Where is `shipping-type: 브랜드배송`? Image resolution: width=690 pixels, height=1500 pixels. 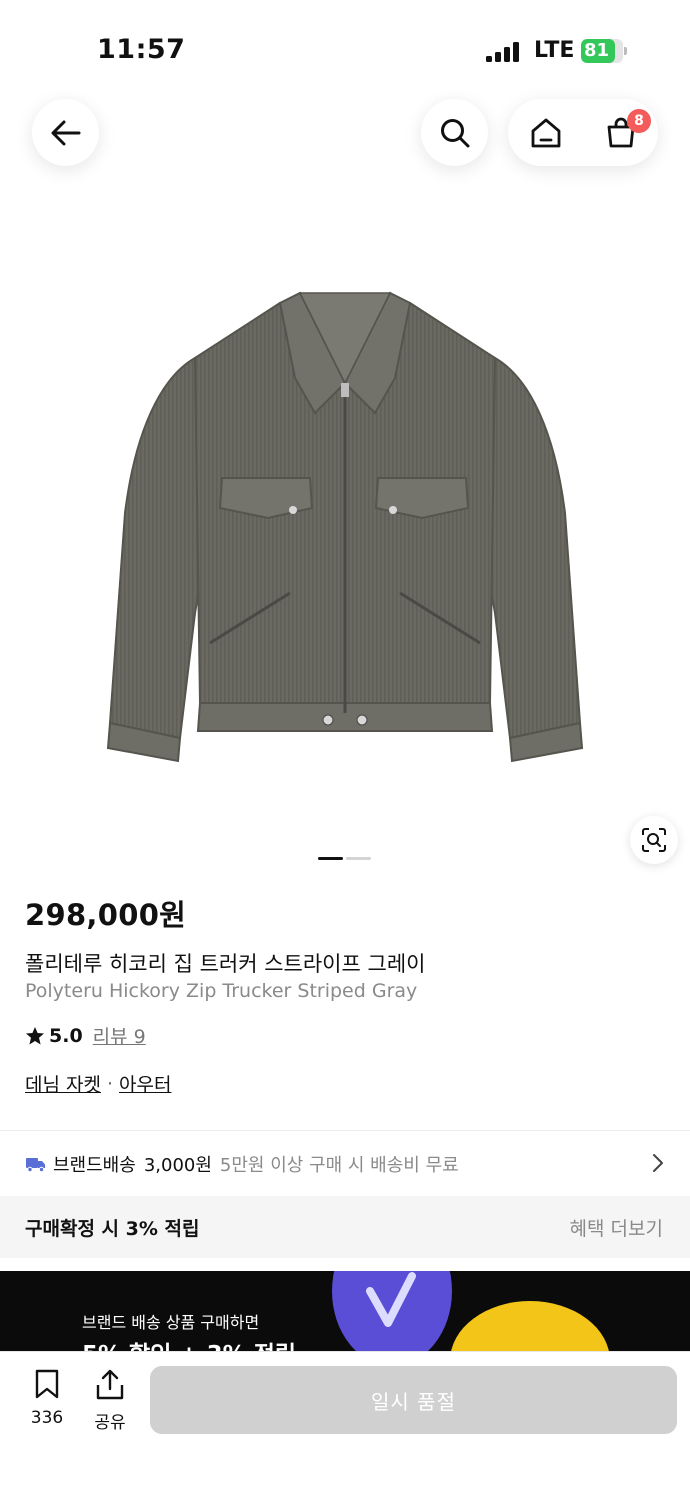
shipping-type: 브랜드배송 is located at coordinates (94, 1165).